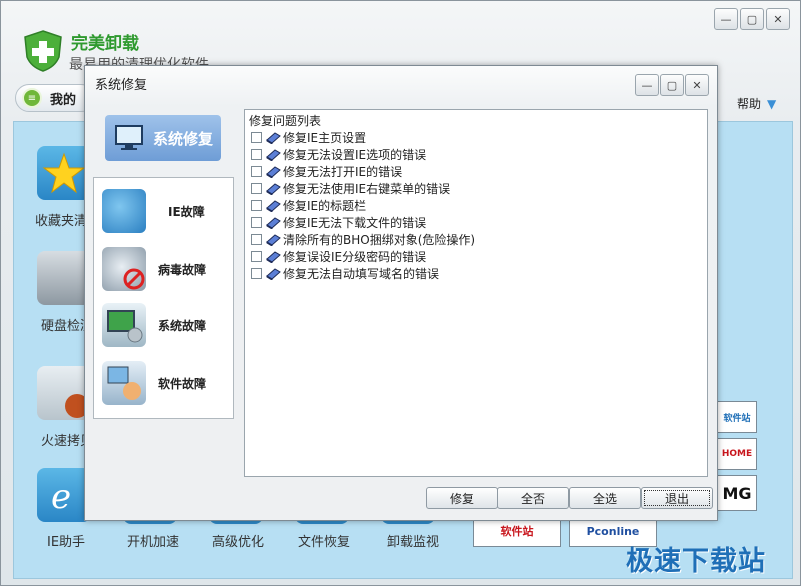 Image resolution: width=801 pixels, height=586 pixels. Describe the element at coordinates (32, 98) in the screenshot. I see `list-icon: ≡` at that location.